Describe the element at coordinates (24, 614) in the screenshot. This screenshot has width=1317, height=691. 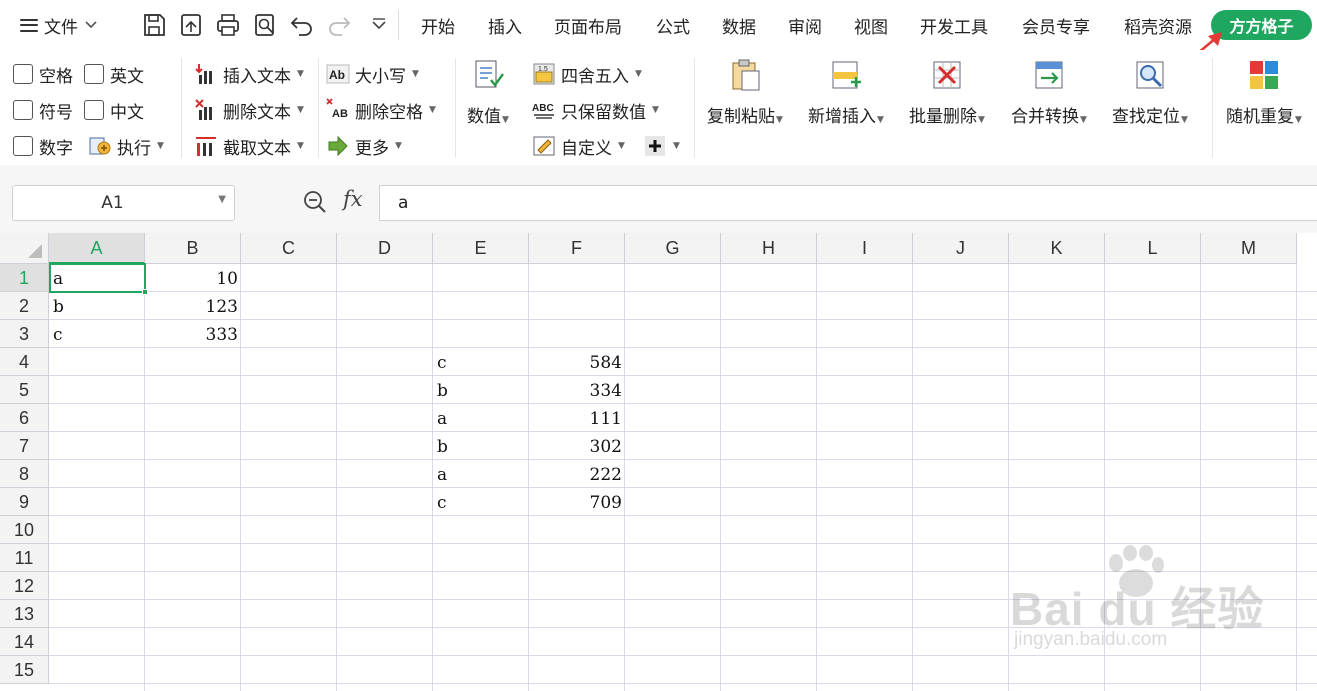
I see `row-header: 13` at that location.